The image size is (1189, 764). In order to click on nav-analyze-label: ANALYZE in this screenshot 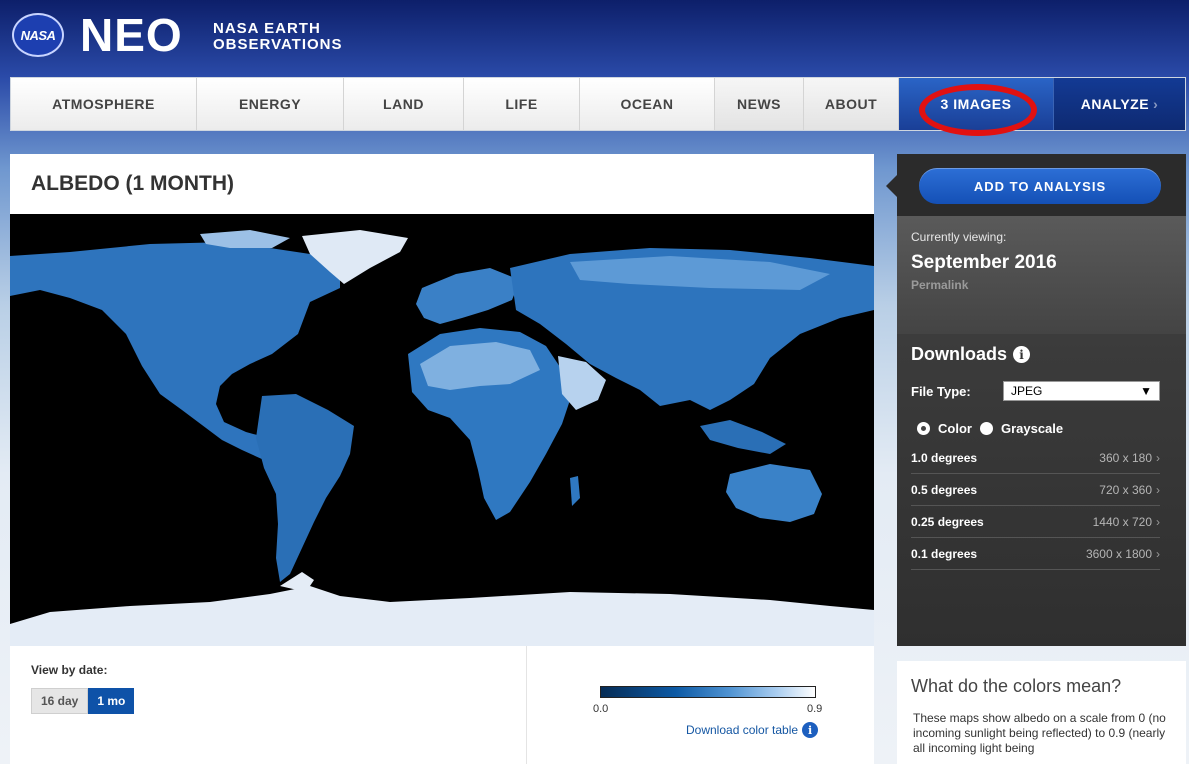, I will do `click(1115, 104)`.